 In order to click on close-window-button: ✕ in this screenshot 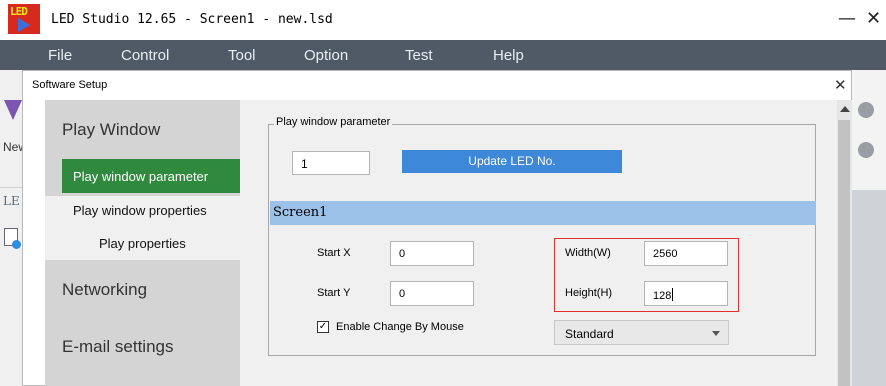, I will do `click(873, 18)`.